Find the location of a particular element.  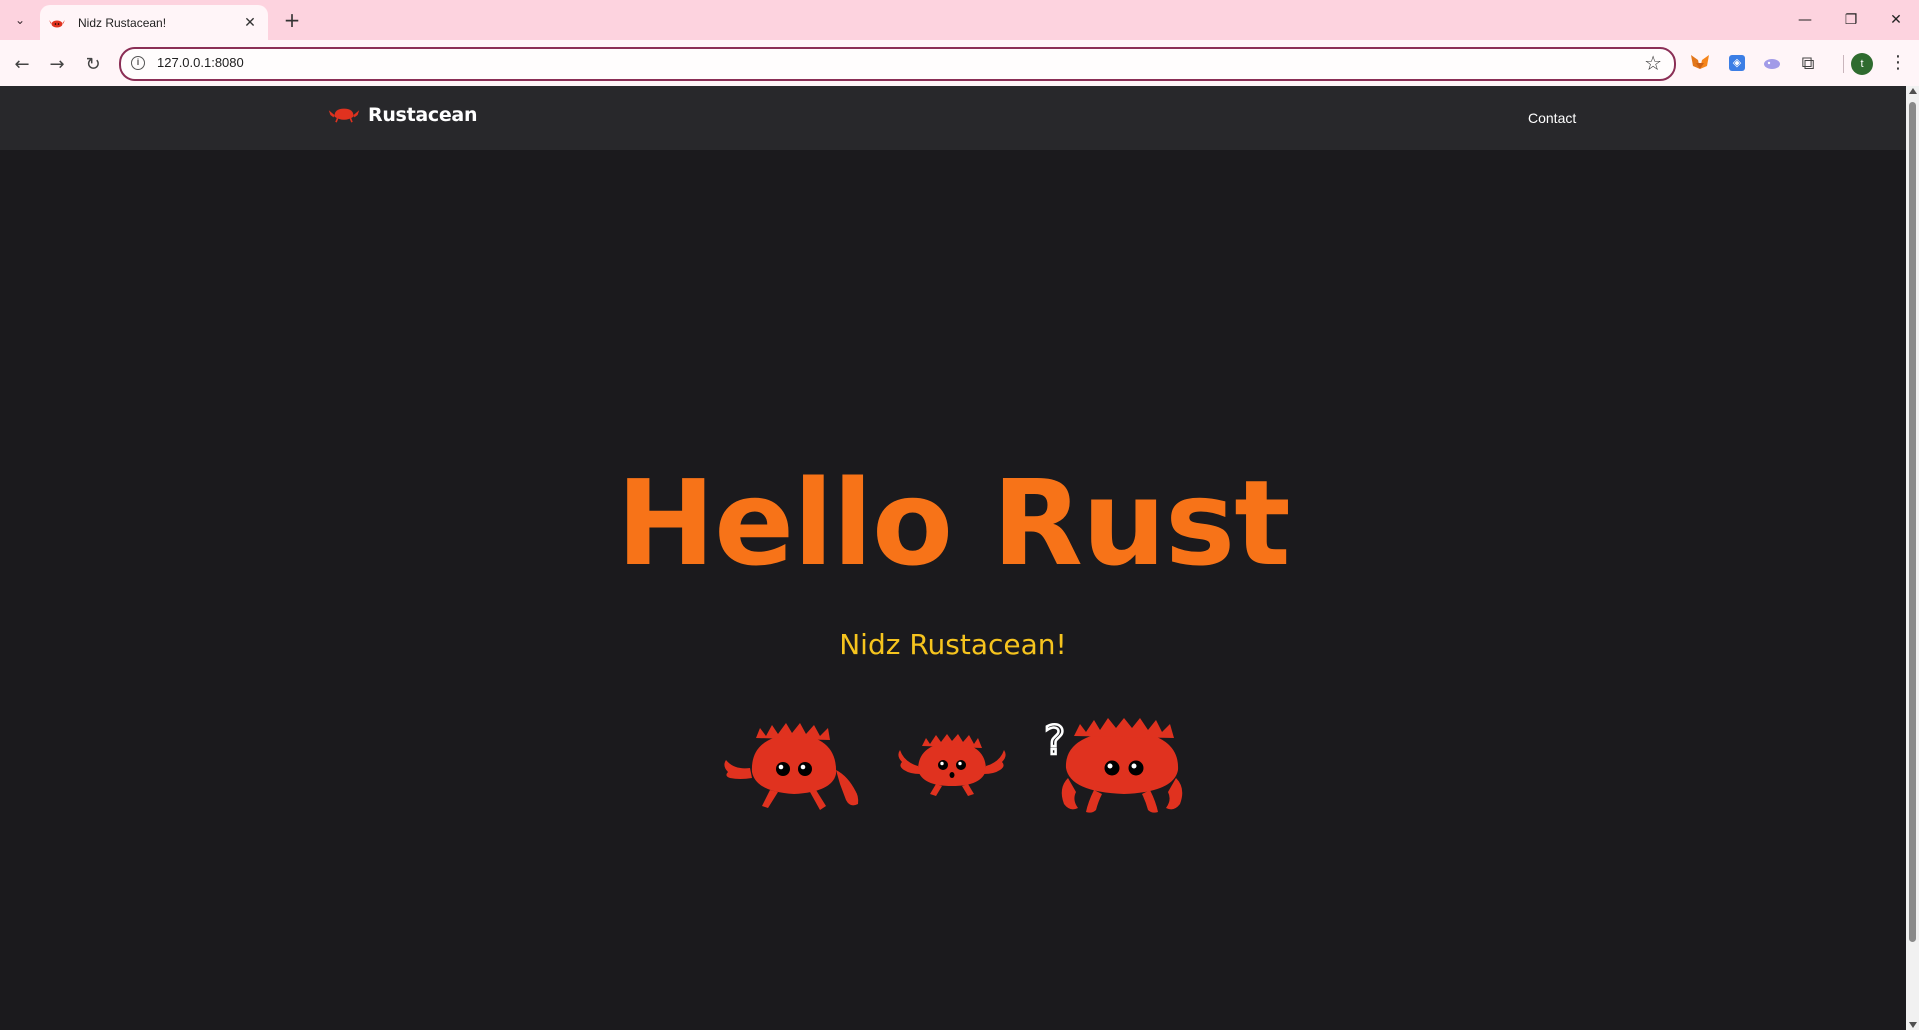

tab-search-button: ⌄ is located at coordinates (20, 20).